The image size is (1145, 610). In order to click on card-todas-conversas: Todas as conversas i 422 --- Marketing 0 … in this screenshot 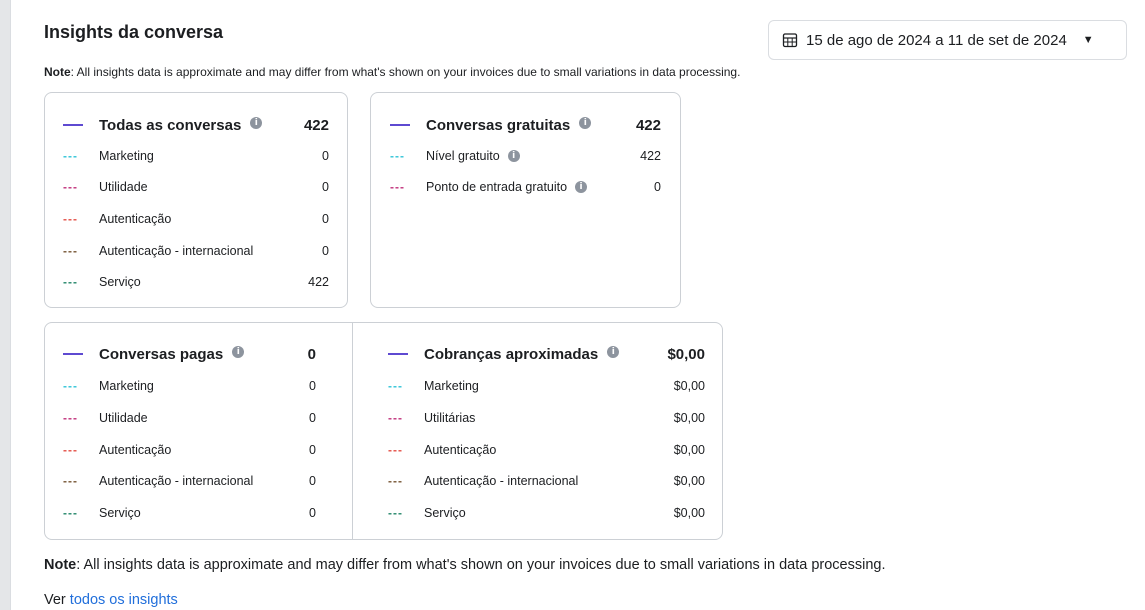, I will do `click(196, 200)`.